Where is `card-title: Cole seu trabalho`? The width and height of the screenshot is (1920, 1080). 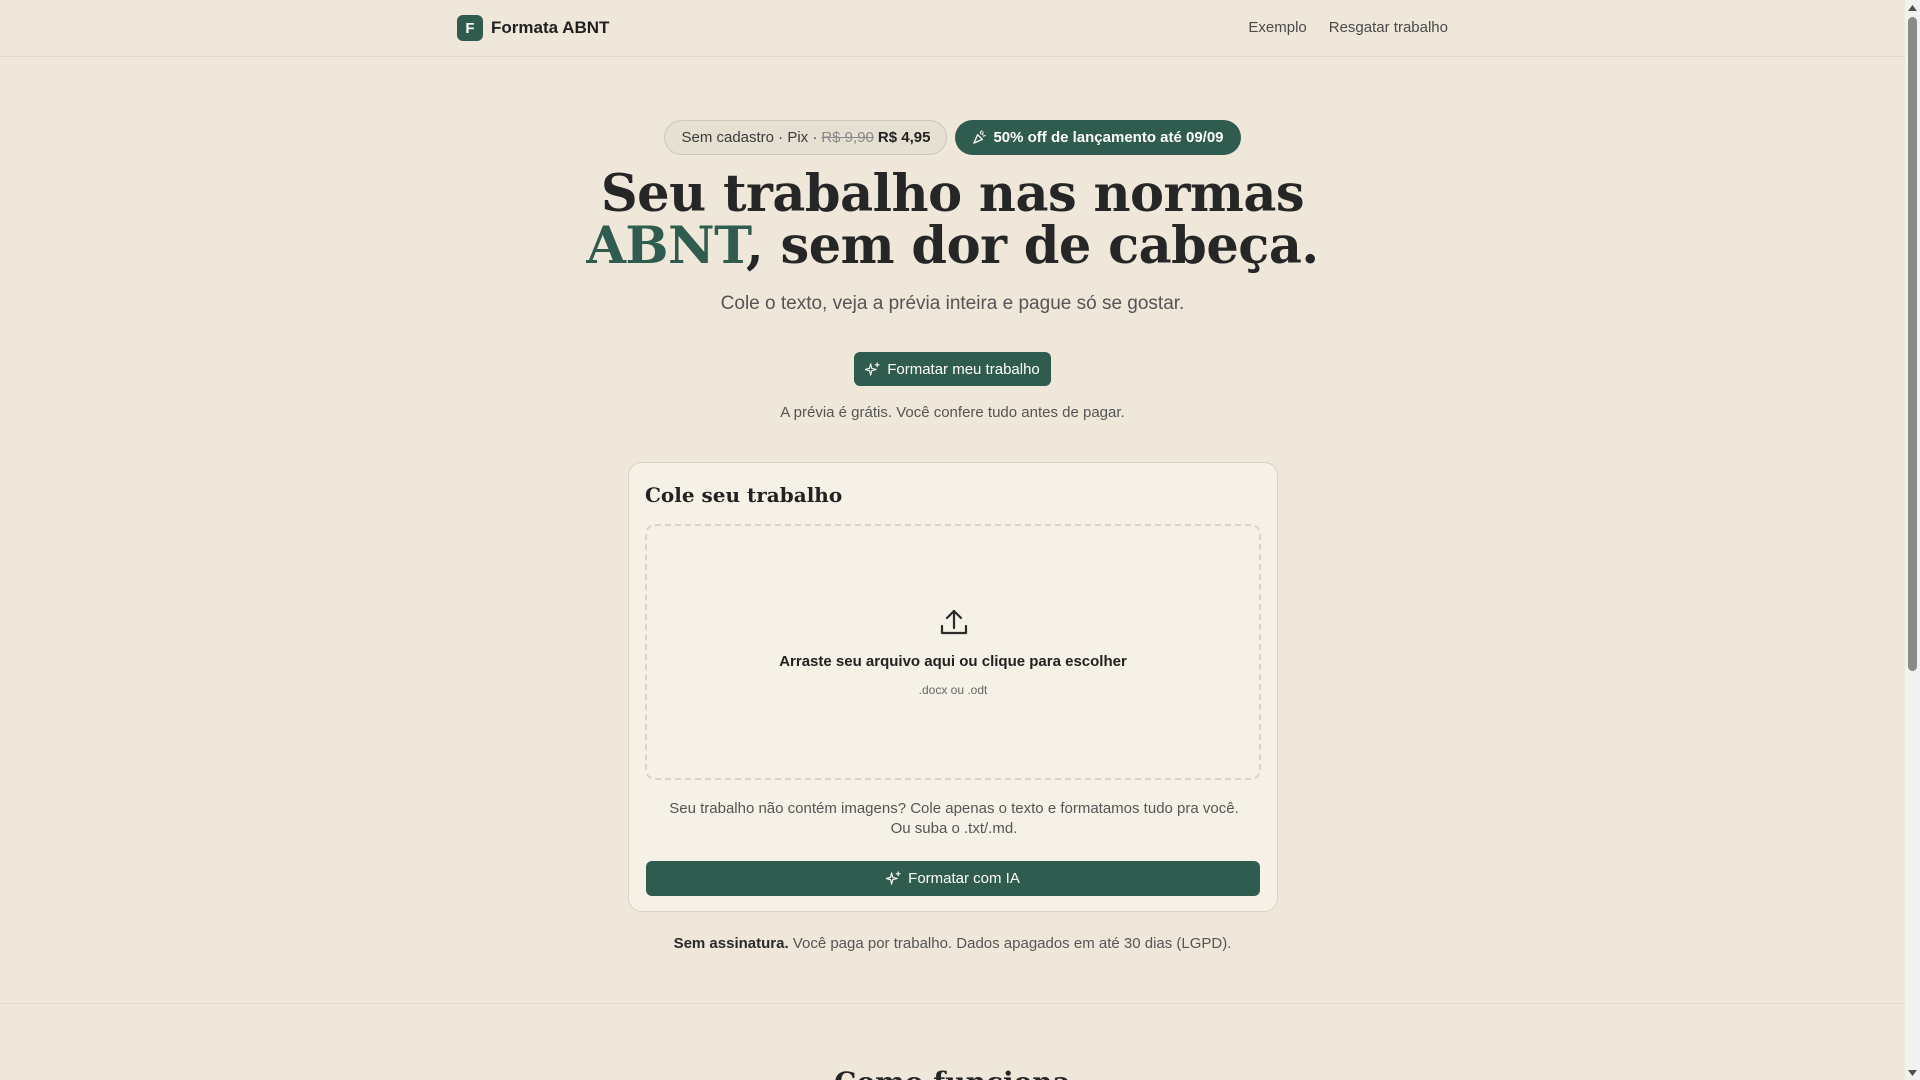 card-title: Cole seu trabalho is located at coordinates (744, 495).